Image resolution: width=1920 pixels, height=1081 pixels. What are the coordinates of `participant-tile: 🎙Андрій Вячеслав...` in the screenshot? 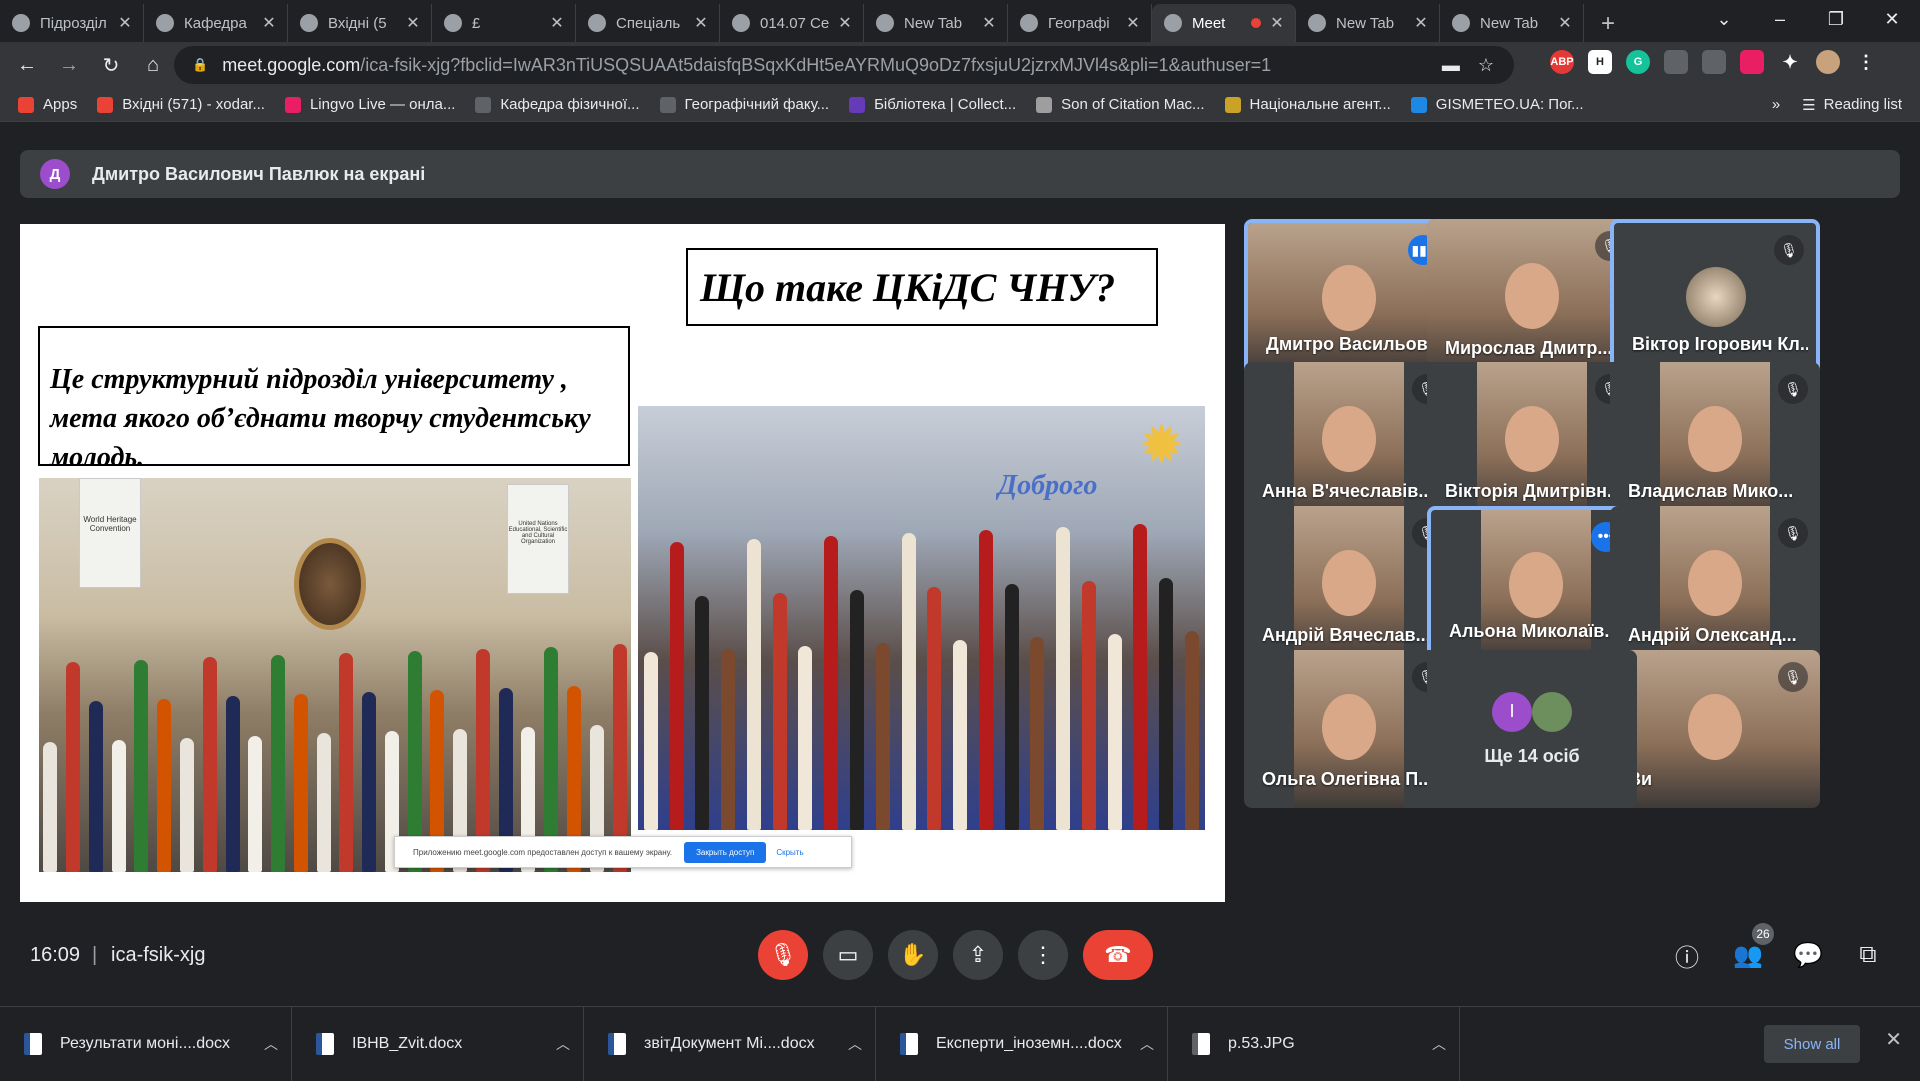 It's located at (1349, 585).